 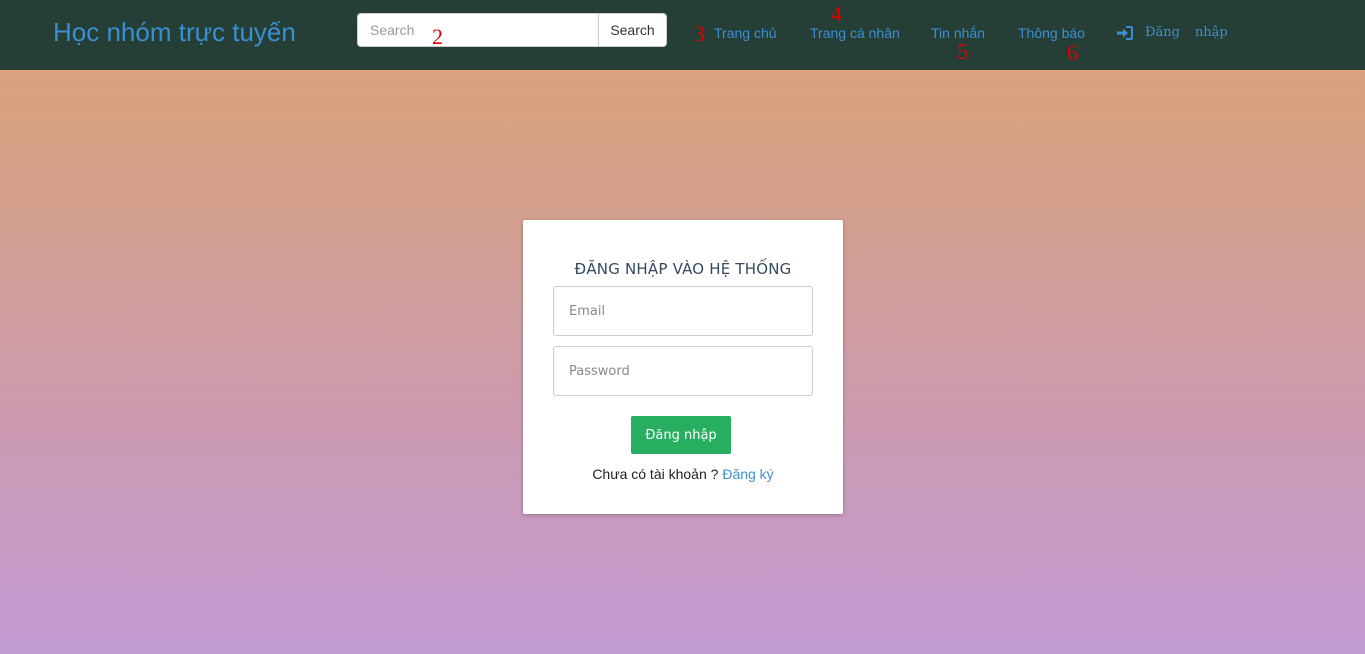 What do you see at coordinates (747, 474) in the screenshot?
I see `register-link: Đăng ký` at bounding box center [747, 474].